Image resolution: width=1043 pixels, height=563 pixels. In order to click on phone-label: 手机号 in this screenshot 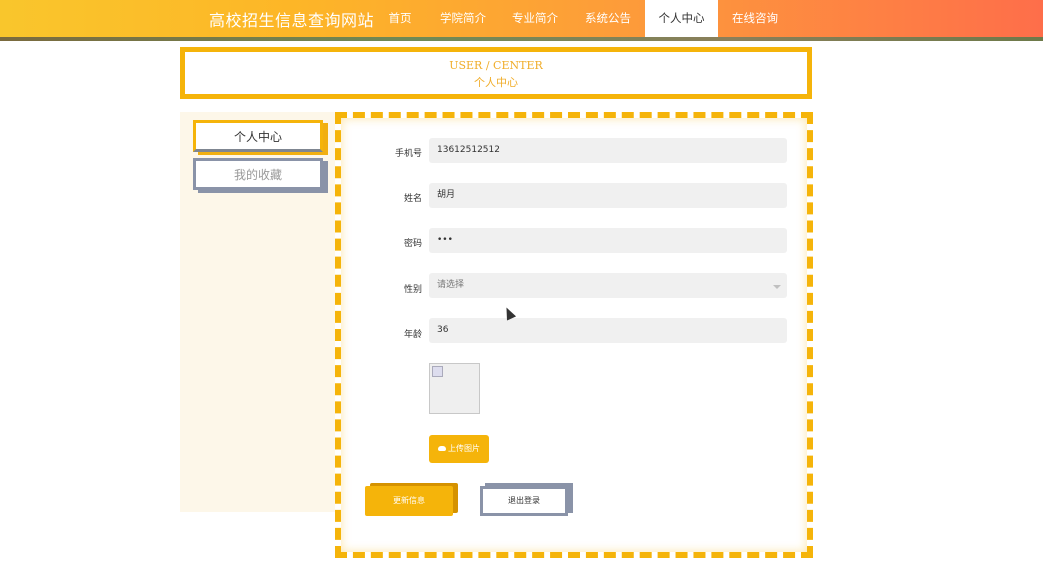, I will do `click(408, 154)`.